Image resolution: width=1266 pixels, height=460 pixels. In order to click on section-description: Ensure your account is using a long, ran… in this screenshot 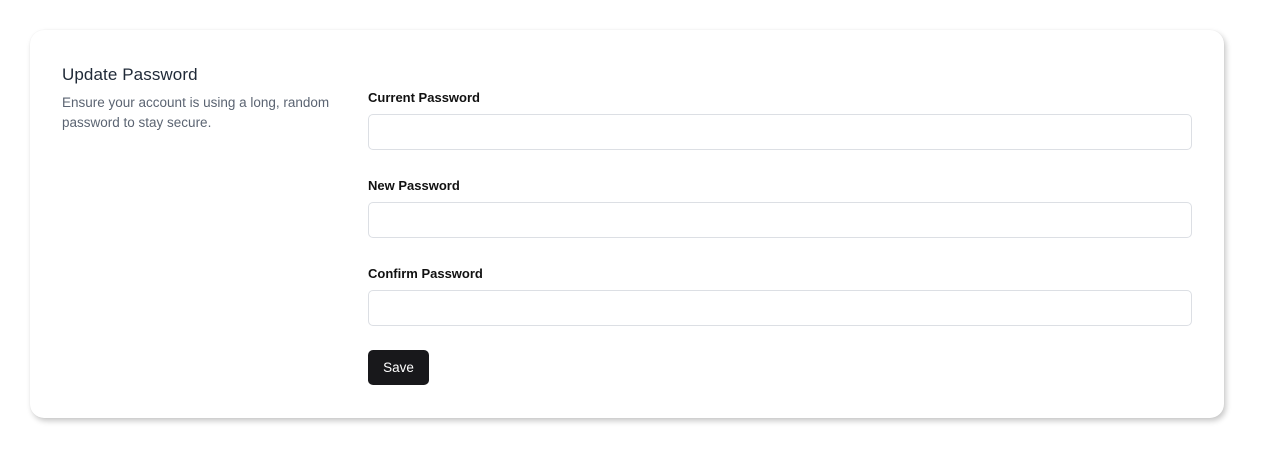, I will do `click(196, 112)`.